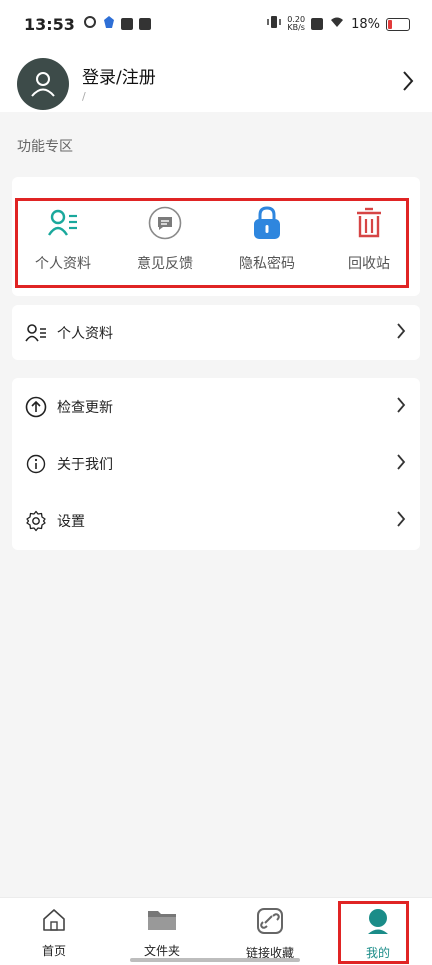 Image resolution: width=432 pixels, height=965 pixels. What do you see at coordinates (63, 243) in the screenshot?
I see `quick-action-profile: 个人资料` at bounding box center [63, 243].